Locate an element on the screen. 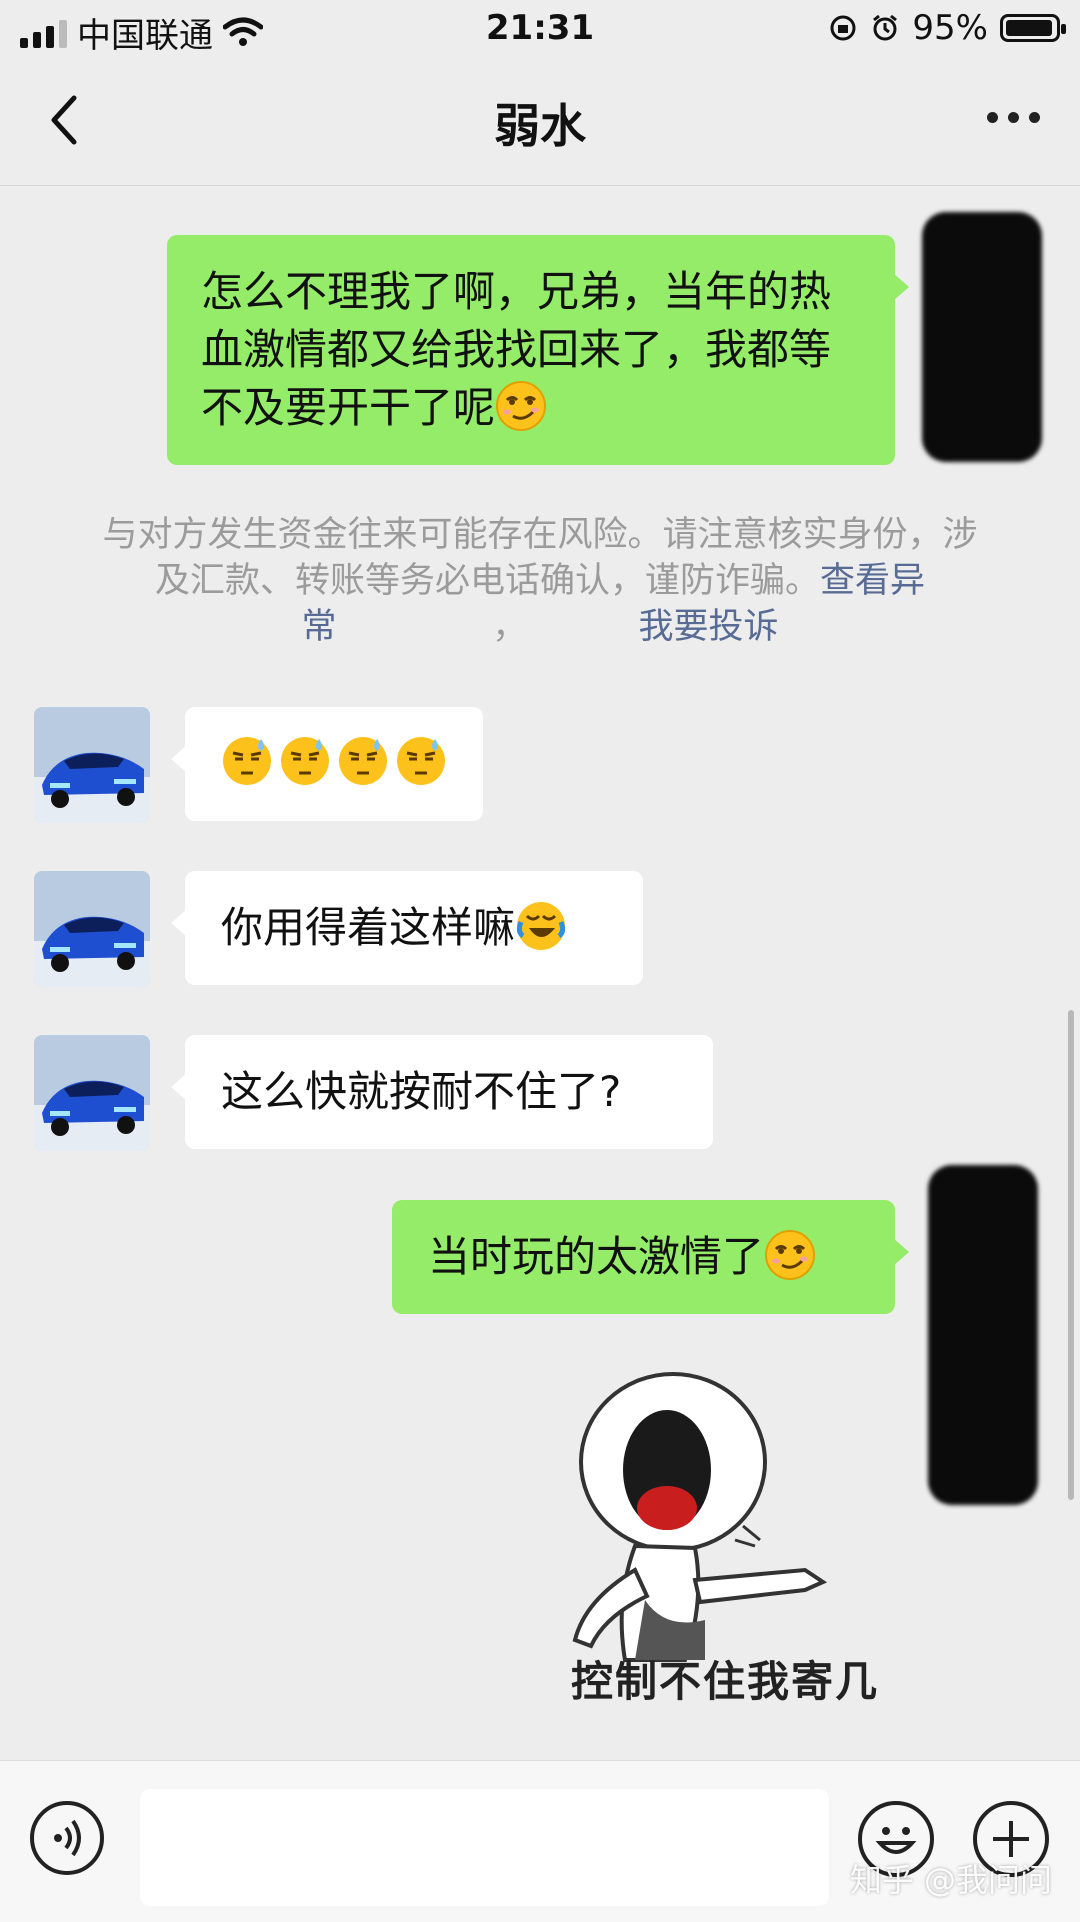  rotation-lock-icon is located at coordinates (843, 28).